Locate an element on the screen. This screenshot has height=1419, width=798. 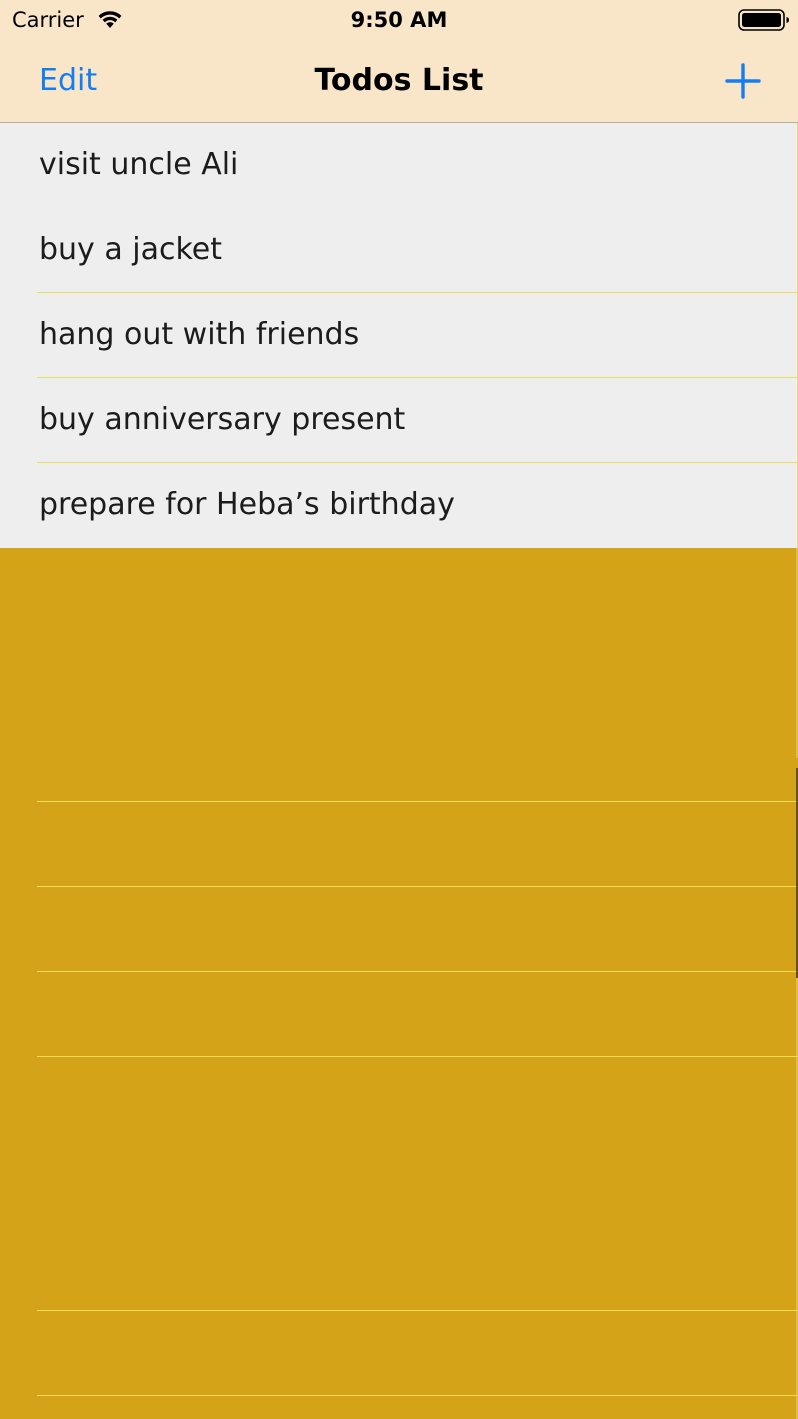
status-time: 9:50 AM is located at coordinates (399, 20).